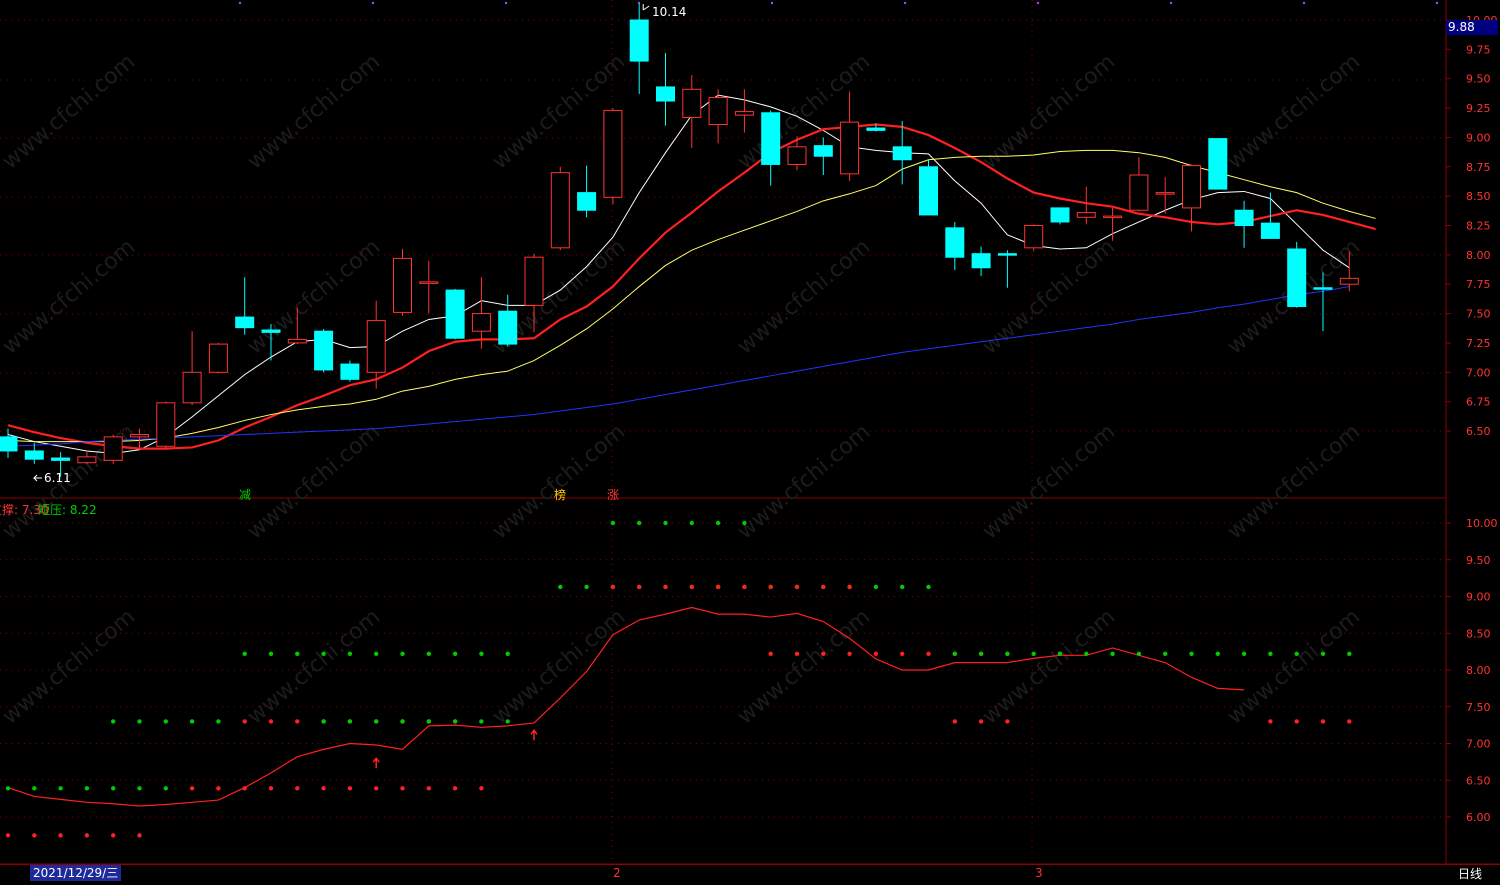 The width and height of the screenshot is (1500, 885). What do you see at coordinates (1478, 633) in the screenshot?
I see `indicator-tick-label: 8.50` at bounding box center [1478, 633].